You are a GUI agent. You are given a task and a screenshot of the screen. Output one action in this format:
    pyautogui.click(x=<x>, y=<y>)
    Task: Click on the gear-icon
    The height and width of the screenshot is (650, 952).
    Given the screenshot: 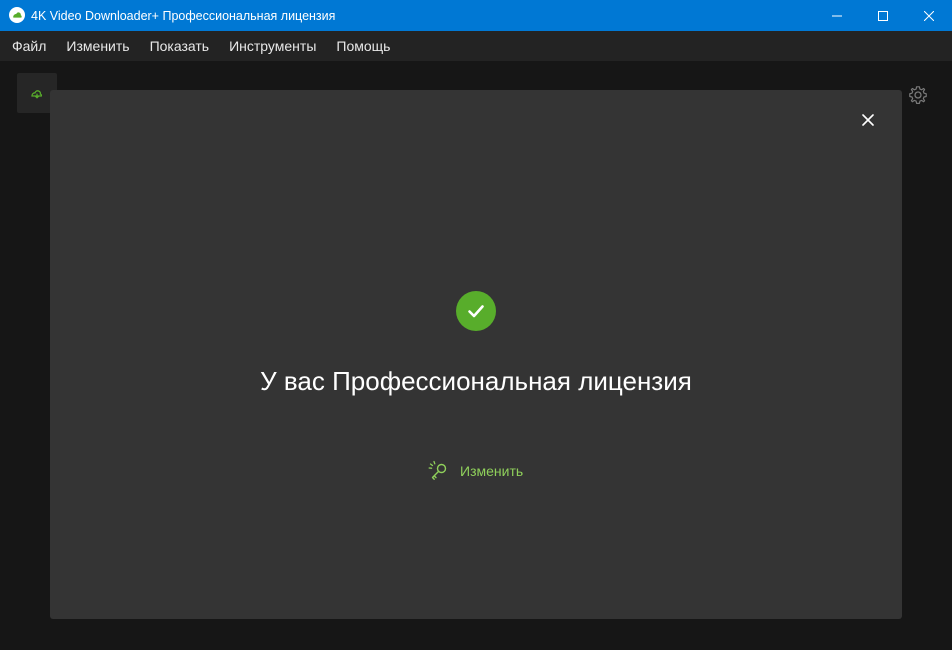 What is the action you would take?
    pyautogui.click(x=918, y=95)
    